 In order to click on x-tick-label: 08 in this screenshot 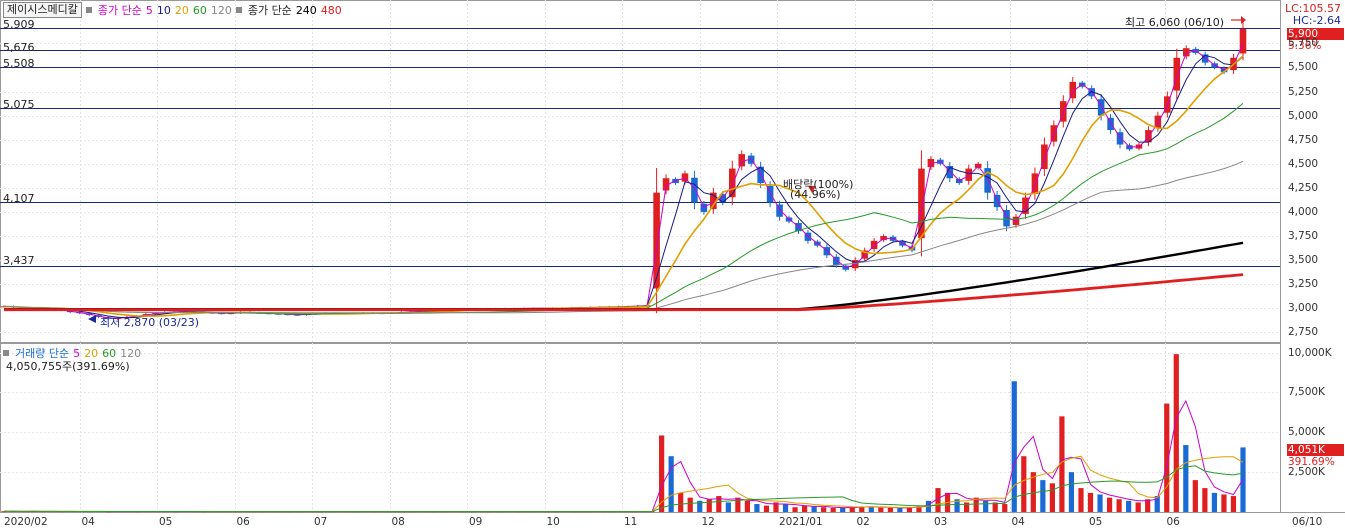, I will do `click(398, 522)`.